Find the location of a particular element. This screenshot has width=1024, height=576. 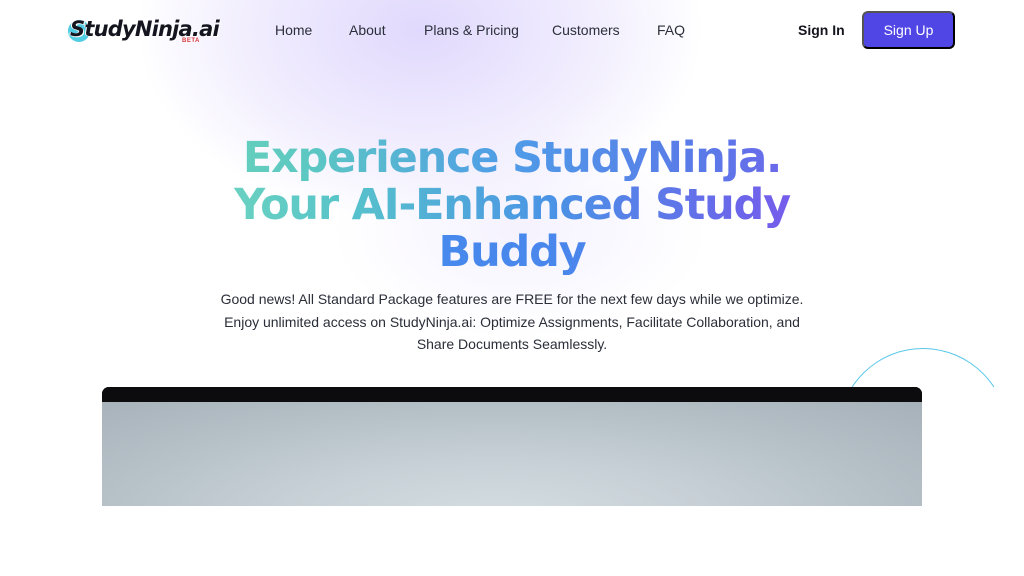

preview-window-bar is located at coordinates (512, 394).